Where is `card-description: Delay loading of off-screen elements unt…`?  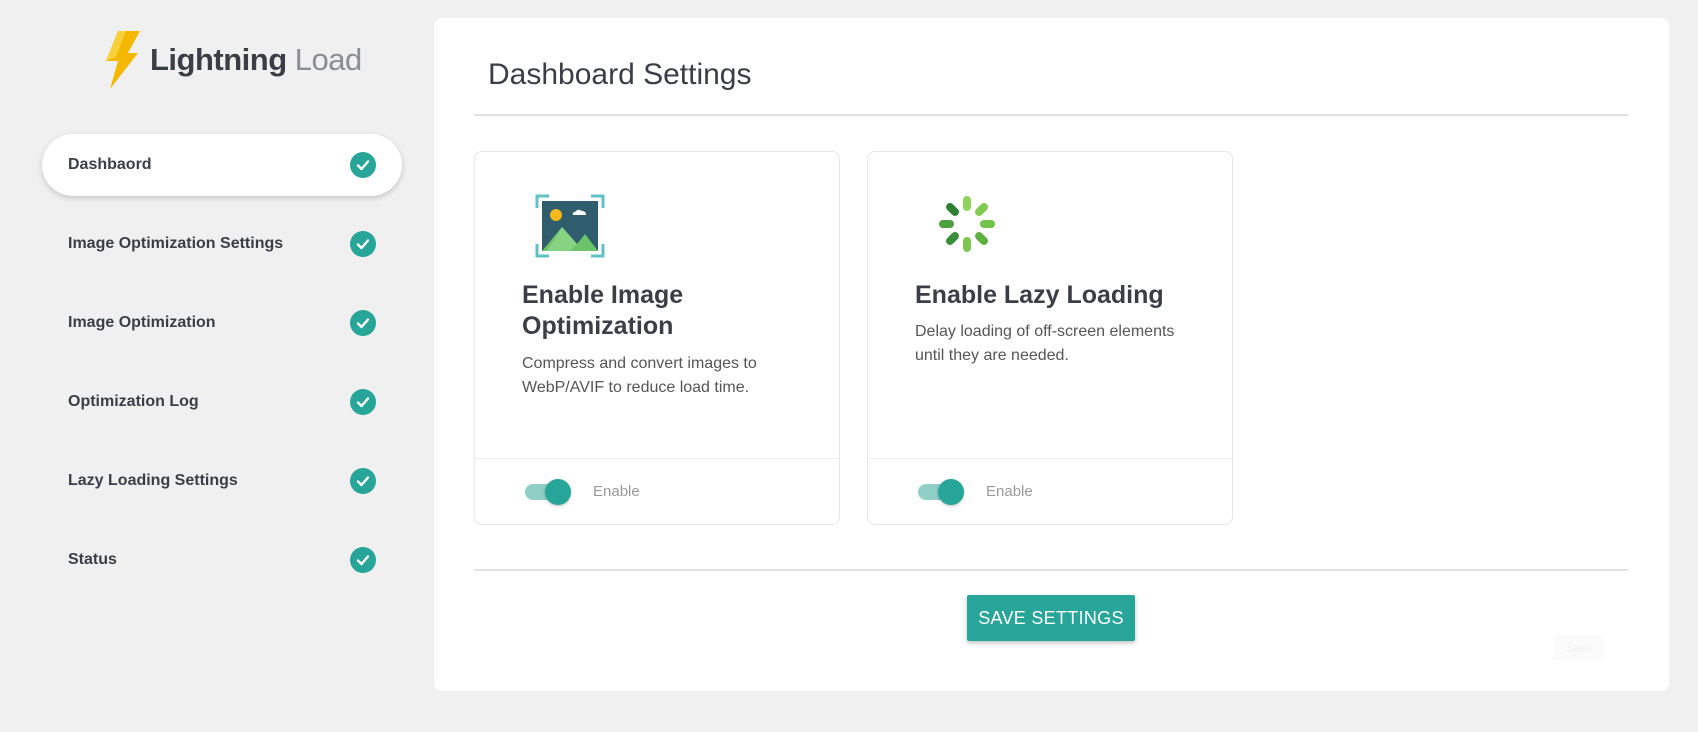
card-description: Delay loading of off-screen elements unt… is located at coordinates (1045, 343).